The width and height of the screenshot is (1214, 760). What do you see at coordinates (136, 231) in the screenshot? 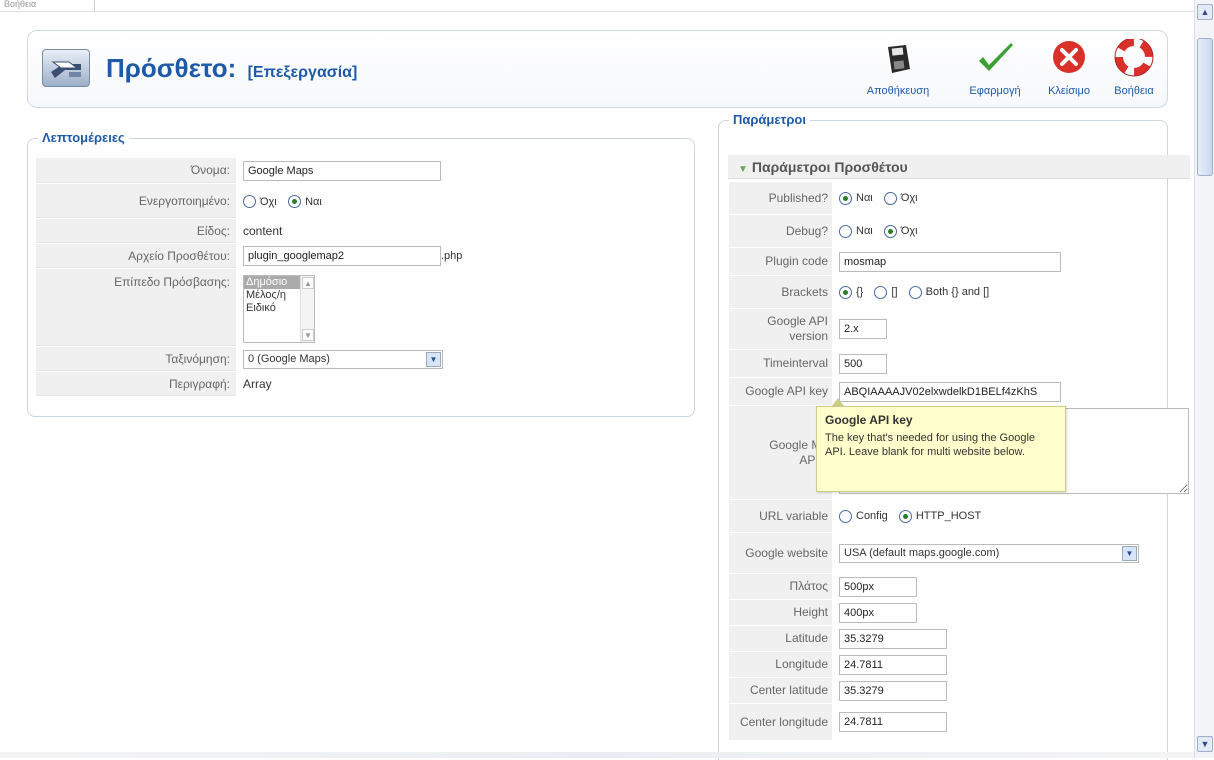
I see `type-label: Είδος:` at bounding box center [136, 231].